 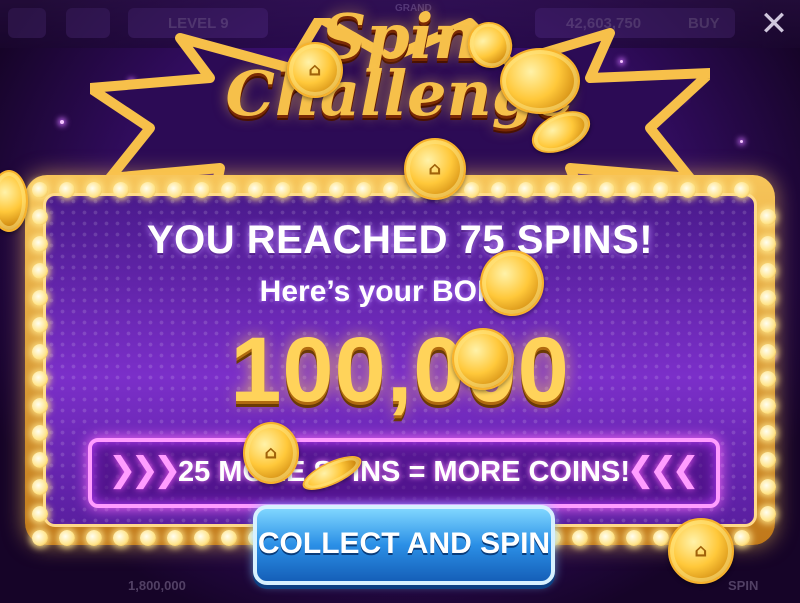 I want to click on more-spins-text: 25 MORE SPINS = MORE COINS!, so click(x=403, y=472).